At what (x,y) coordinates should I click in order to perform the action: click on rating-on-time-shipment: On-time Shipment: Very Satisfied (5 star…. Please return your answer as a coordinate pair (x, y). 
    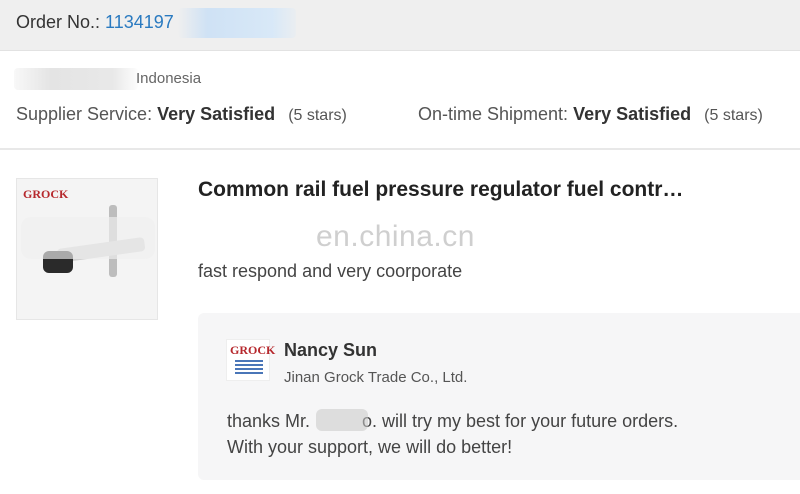
    Looking at the image, I should click on (590, 114).